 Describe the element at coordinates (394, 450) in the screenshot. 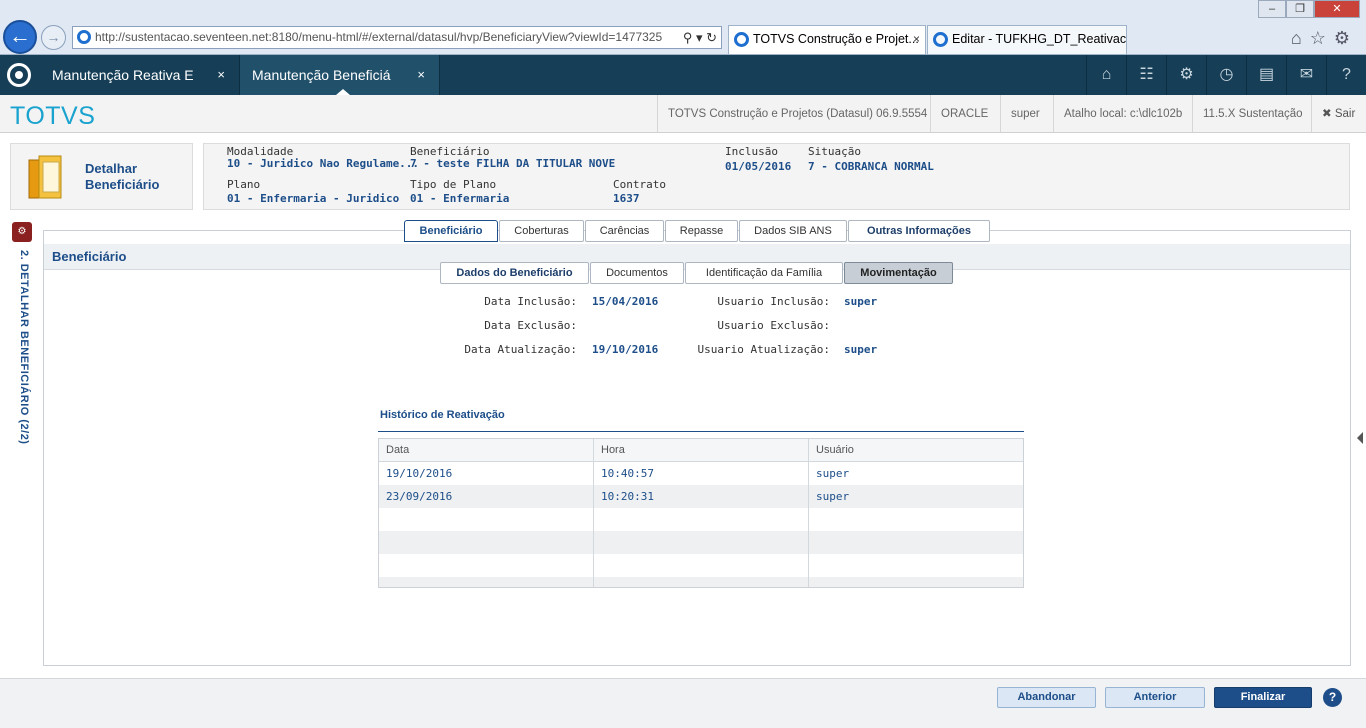

I see `column-header-data: Data` at that location.